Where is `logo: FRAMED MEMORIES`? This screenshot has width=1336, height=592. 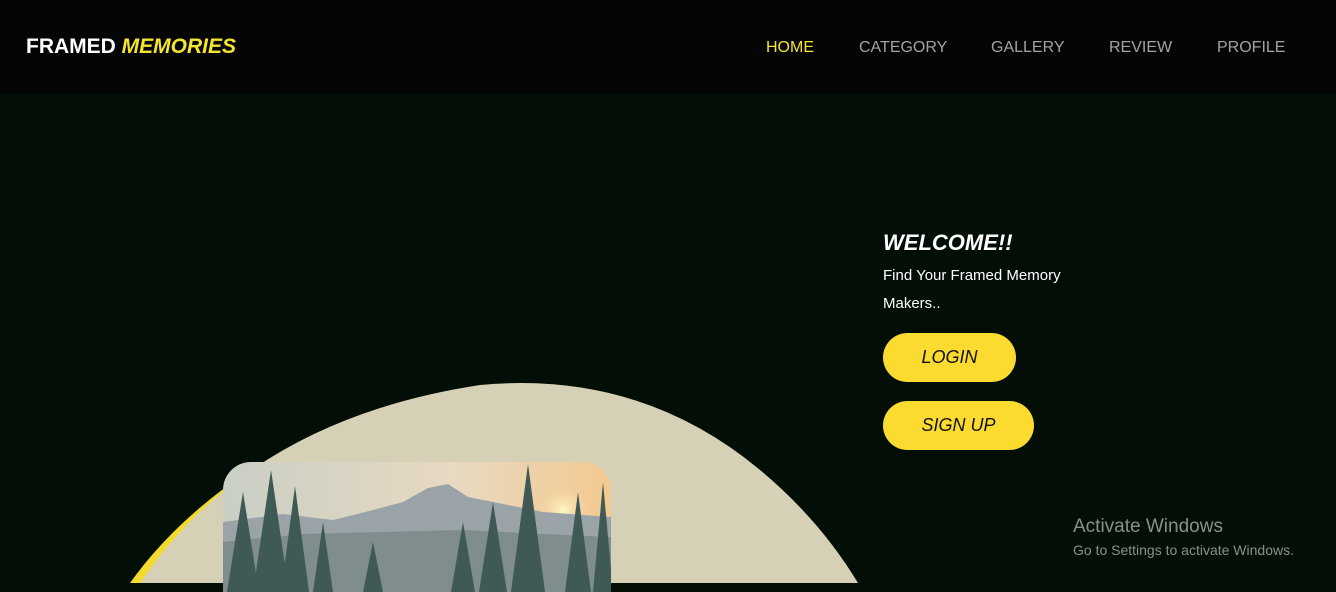 logo: FRAMED MEMORIES is located at coordinates (131, 47).